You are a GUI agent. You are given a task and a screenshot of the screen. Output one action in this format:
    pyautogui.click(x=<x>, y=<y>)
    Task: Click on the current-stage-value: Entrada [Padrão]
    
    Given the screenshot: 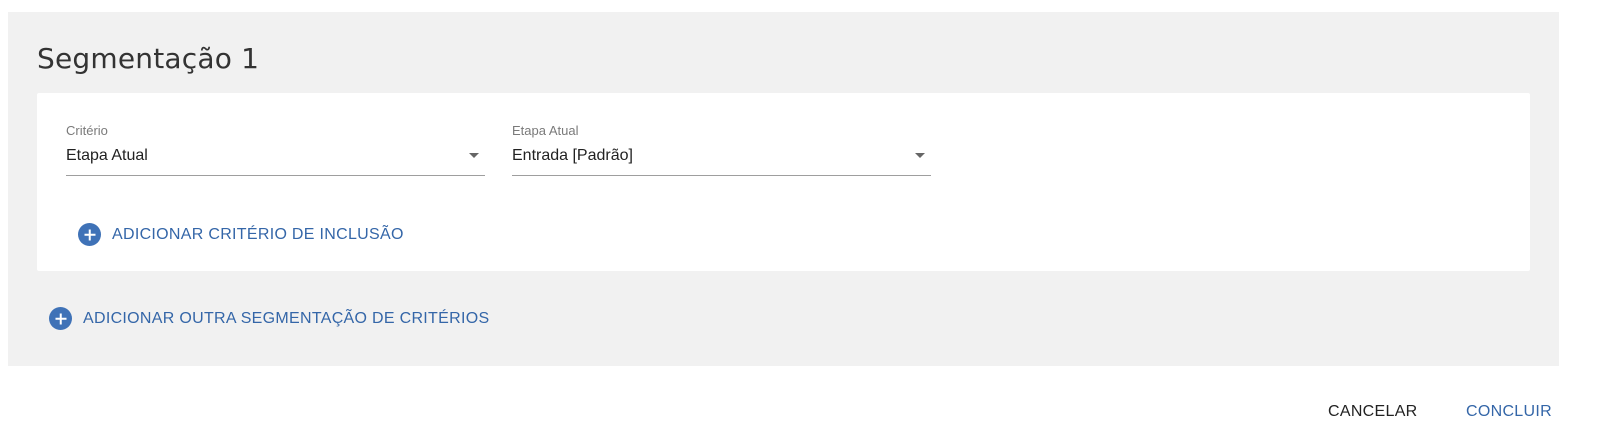 What is the action you would take?
    pyautogui.click(x=572, y=155)
    